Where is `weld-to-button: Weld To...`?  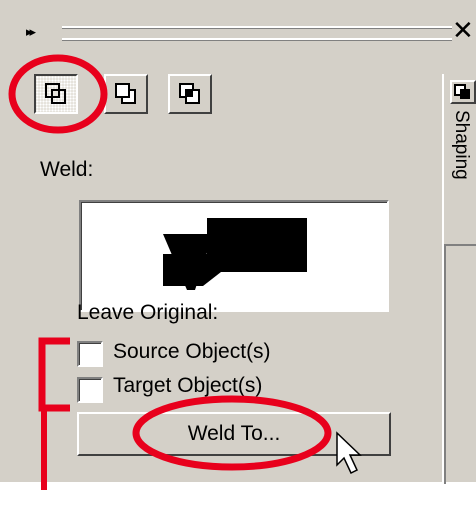 weld-to-button: Weld To... is located at coordinates (234, 434).